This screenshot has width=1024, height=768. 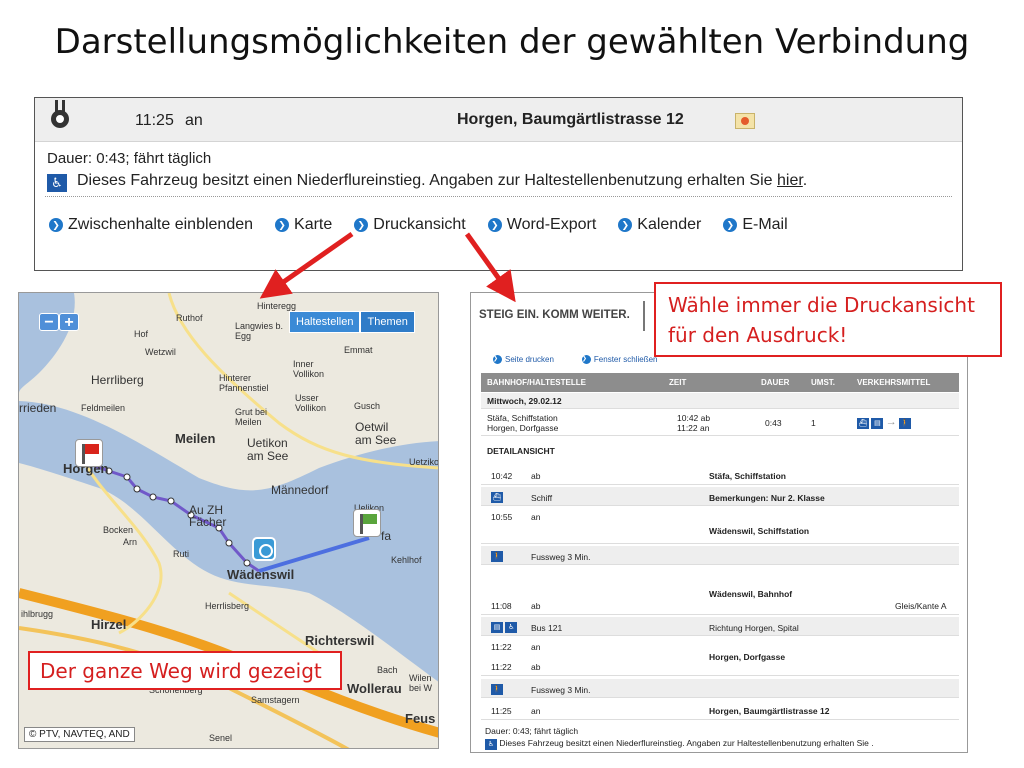 I want to click on link-karte: ❯ Karte, so click(x=303, y=225).